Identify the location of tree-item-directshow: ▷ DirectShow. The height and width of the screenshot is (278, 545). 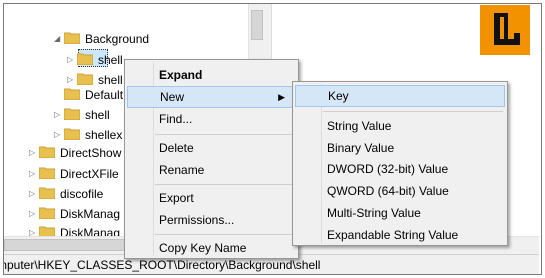
(75, 152).